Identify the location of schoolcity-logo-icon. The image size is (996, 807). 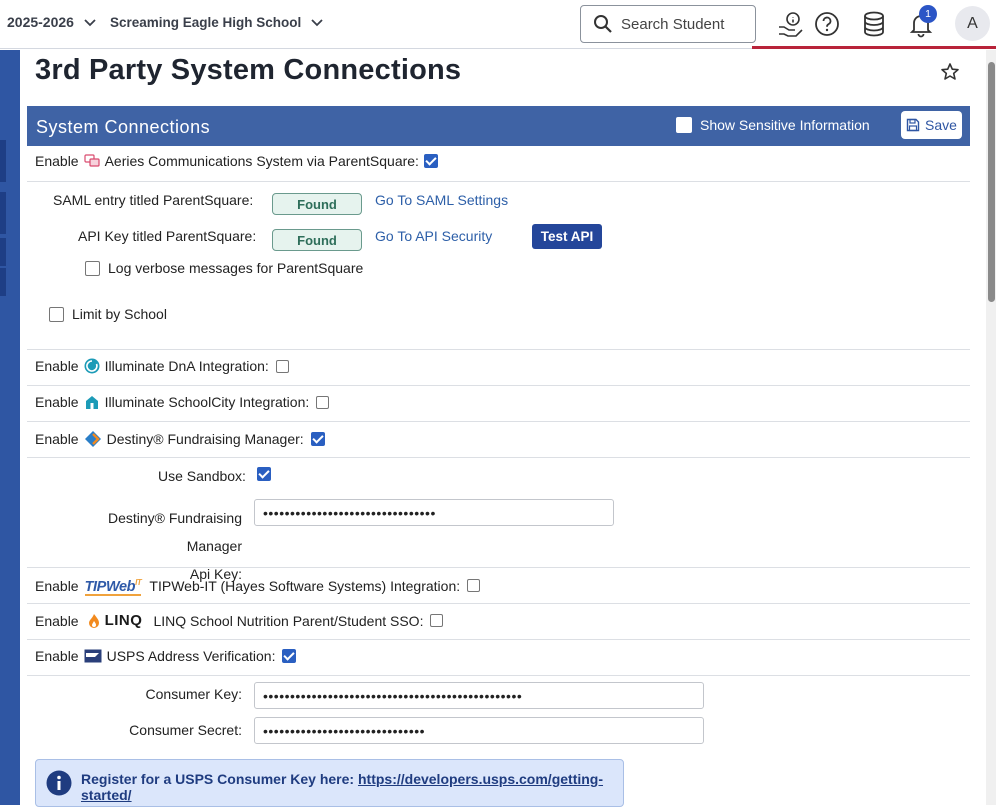
(91, 402).